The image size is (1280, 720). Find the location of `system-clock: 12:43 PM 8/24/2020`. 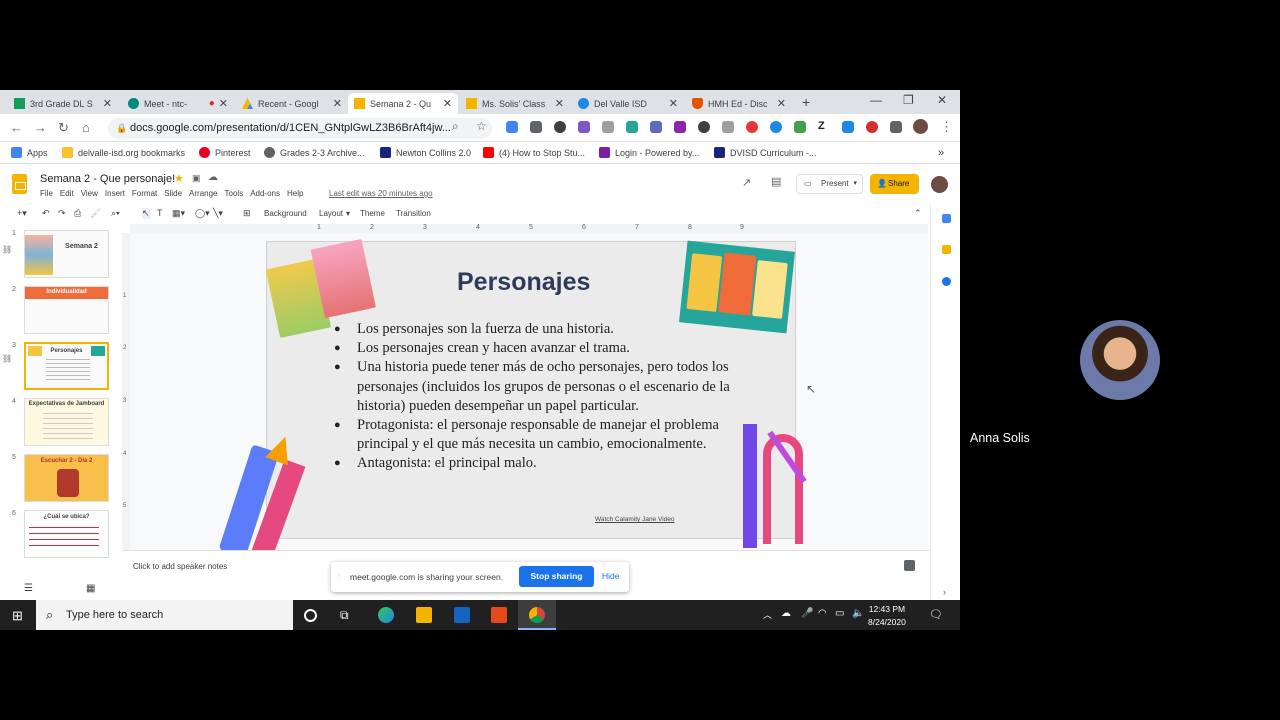

system-clock: 12:43 PM 8/24/2020 is located at coordinates (887, 616).